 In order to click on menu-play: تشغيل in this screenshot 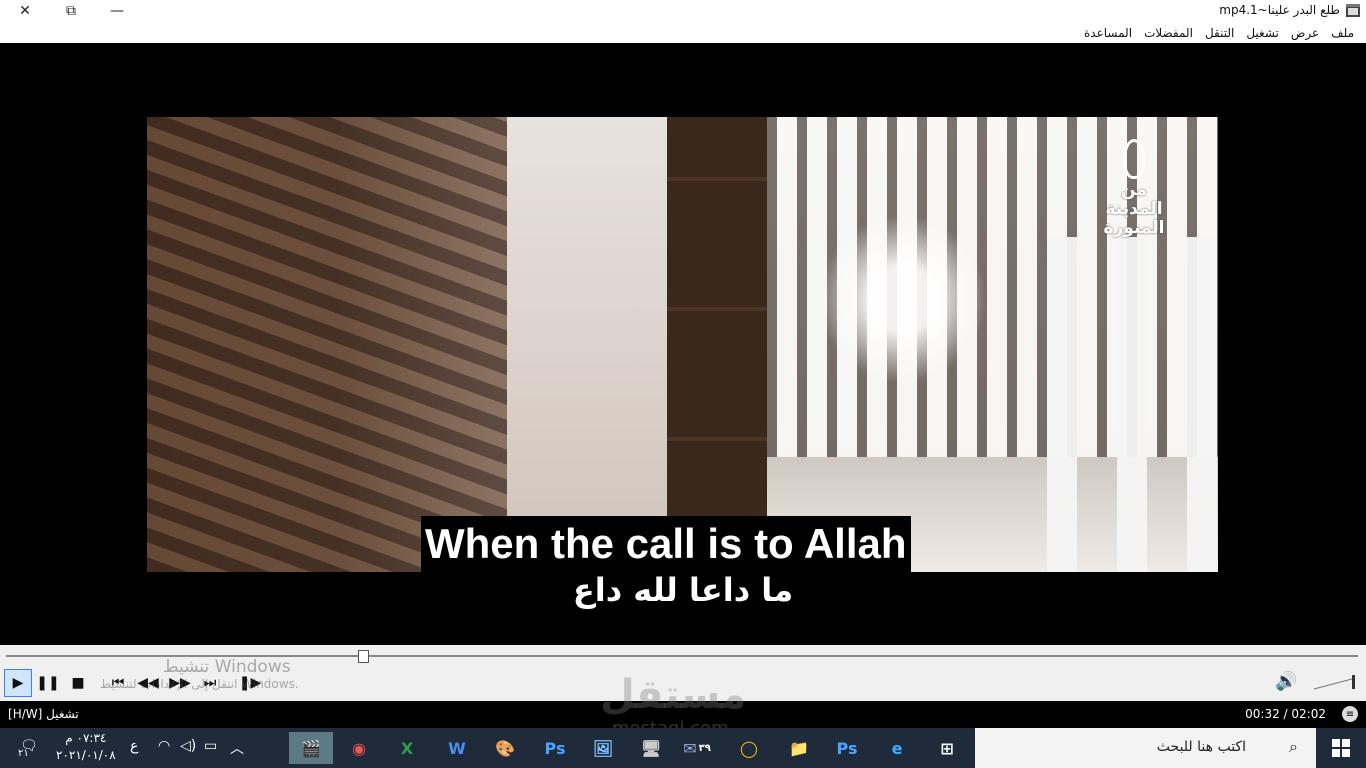, I will do `click(1262, 33)`.